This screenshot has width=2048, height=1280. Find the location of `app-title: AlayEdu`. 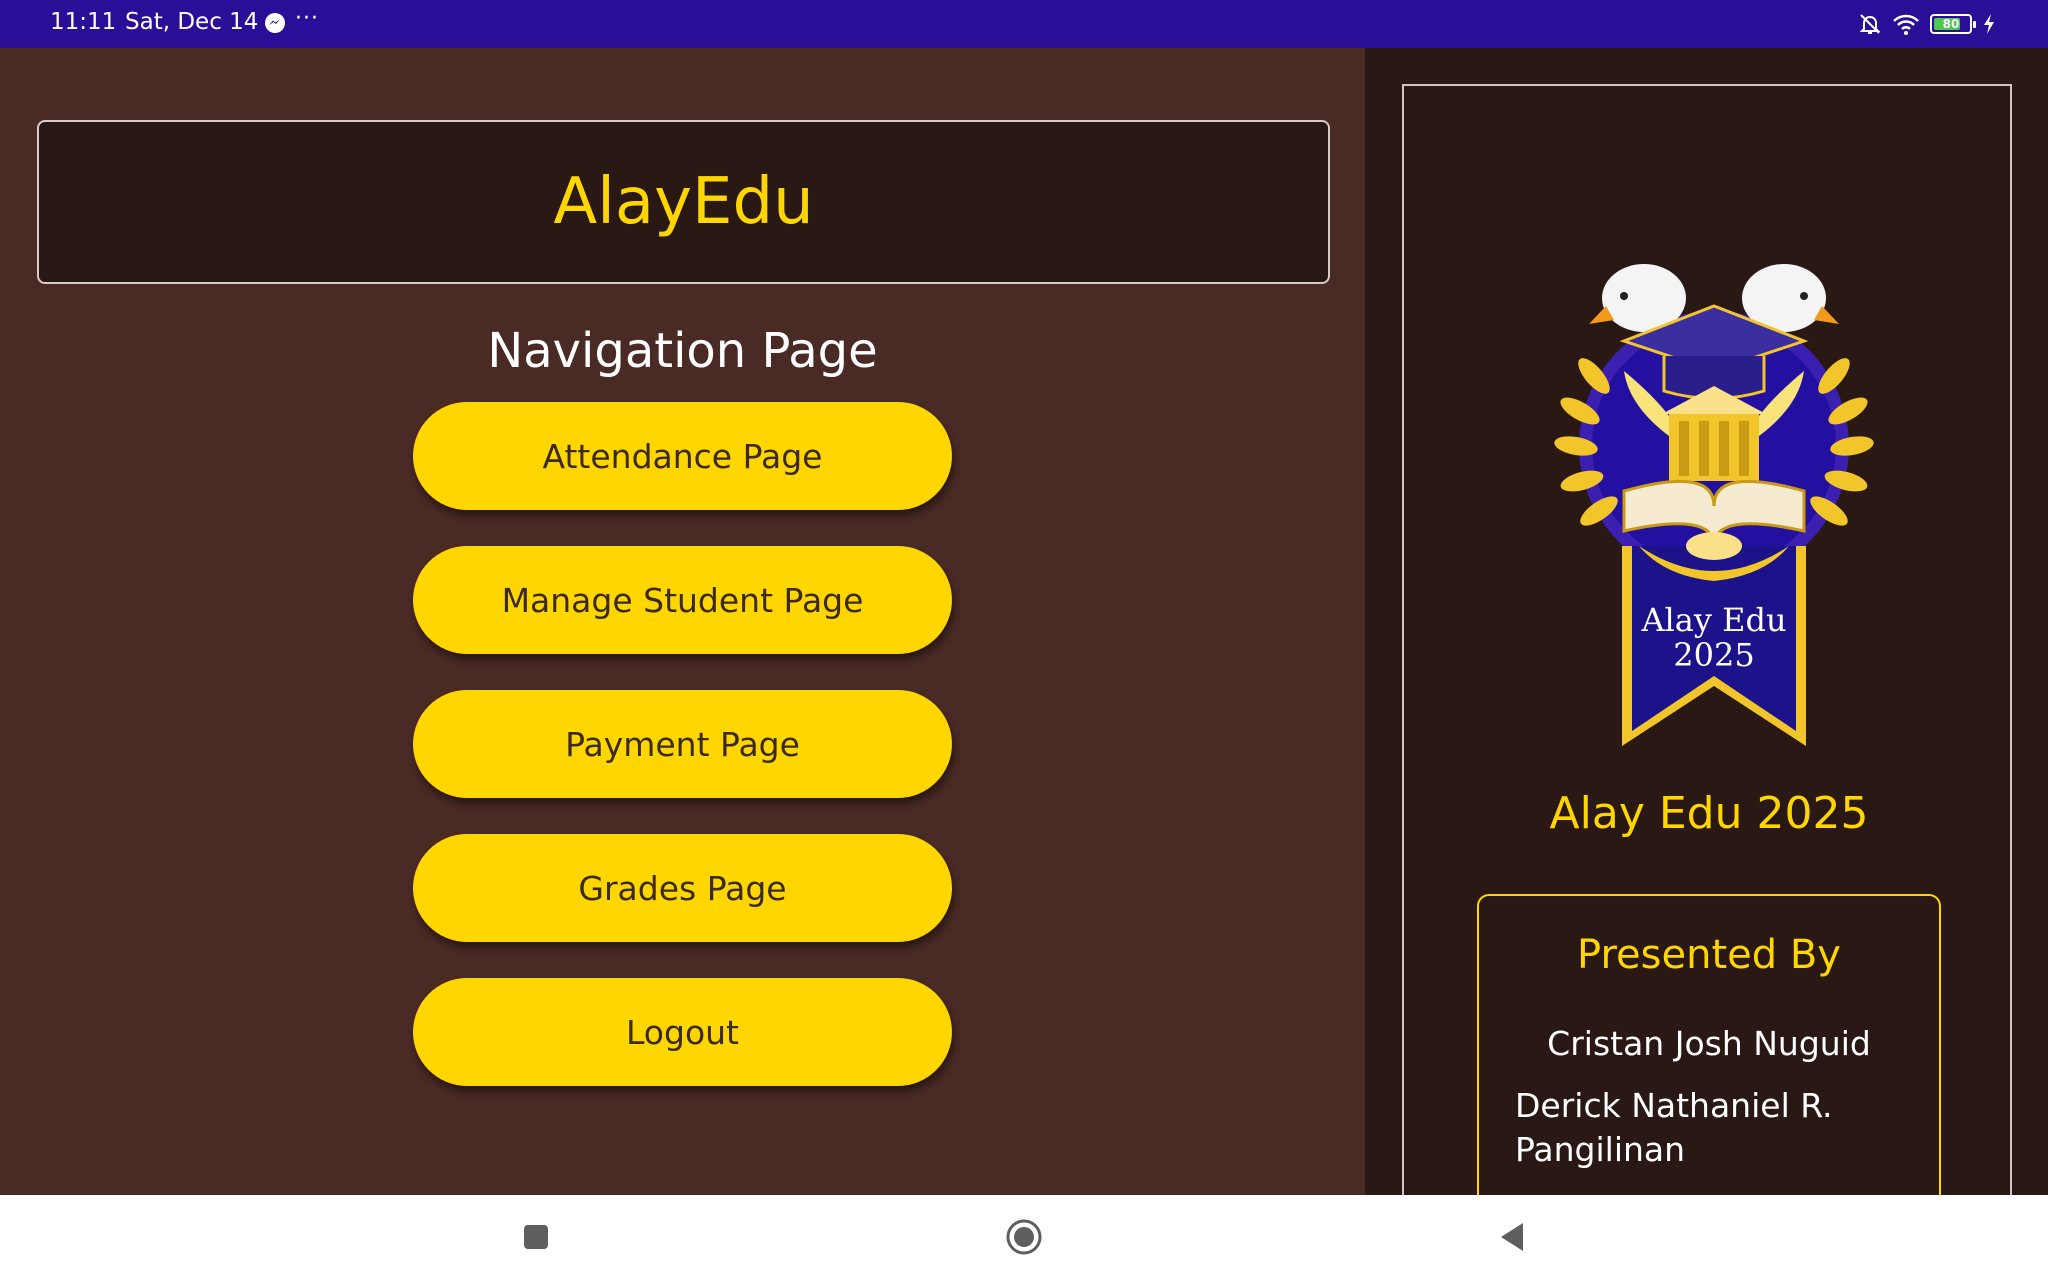

app-title: AlayEdu is located at coordinates (683, 202).